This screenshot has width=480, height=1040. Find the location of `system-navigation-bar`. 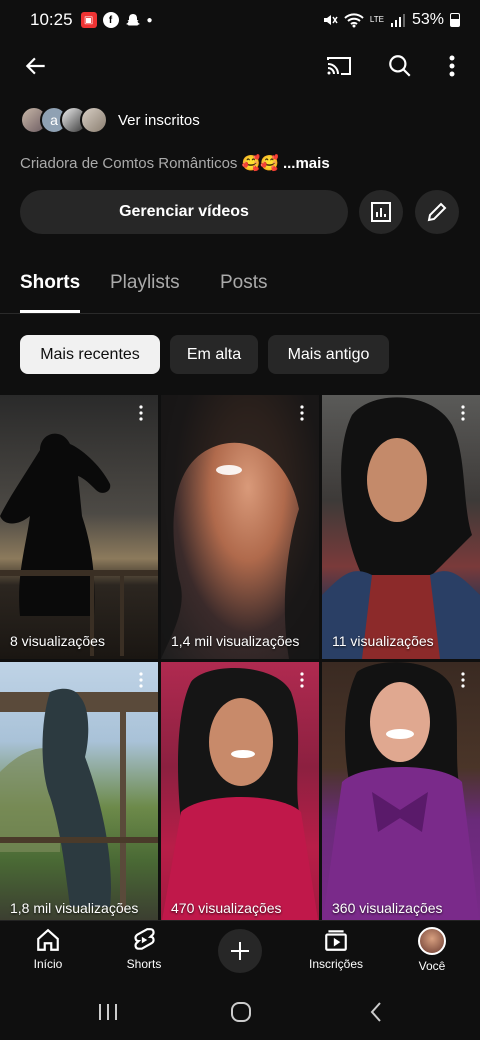

system-navigation-bar is located at coordinates (240, 1011).